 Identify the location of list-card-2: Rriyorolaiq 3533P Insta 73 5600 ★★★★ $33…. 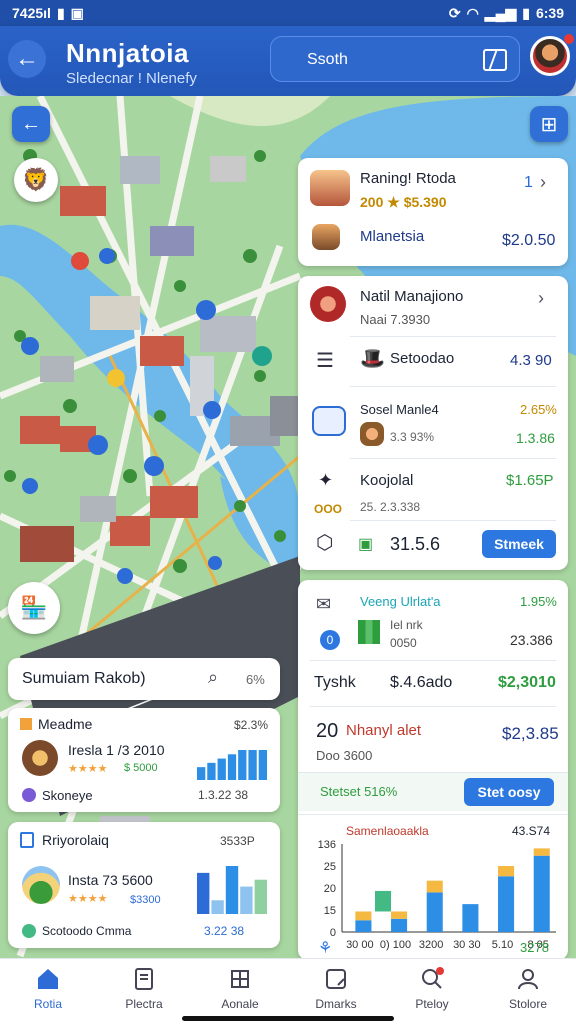
(144, 885).